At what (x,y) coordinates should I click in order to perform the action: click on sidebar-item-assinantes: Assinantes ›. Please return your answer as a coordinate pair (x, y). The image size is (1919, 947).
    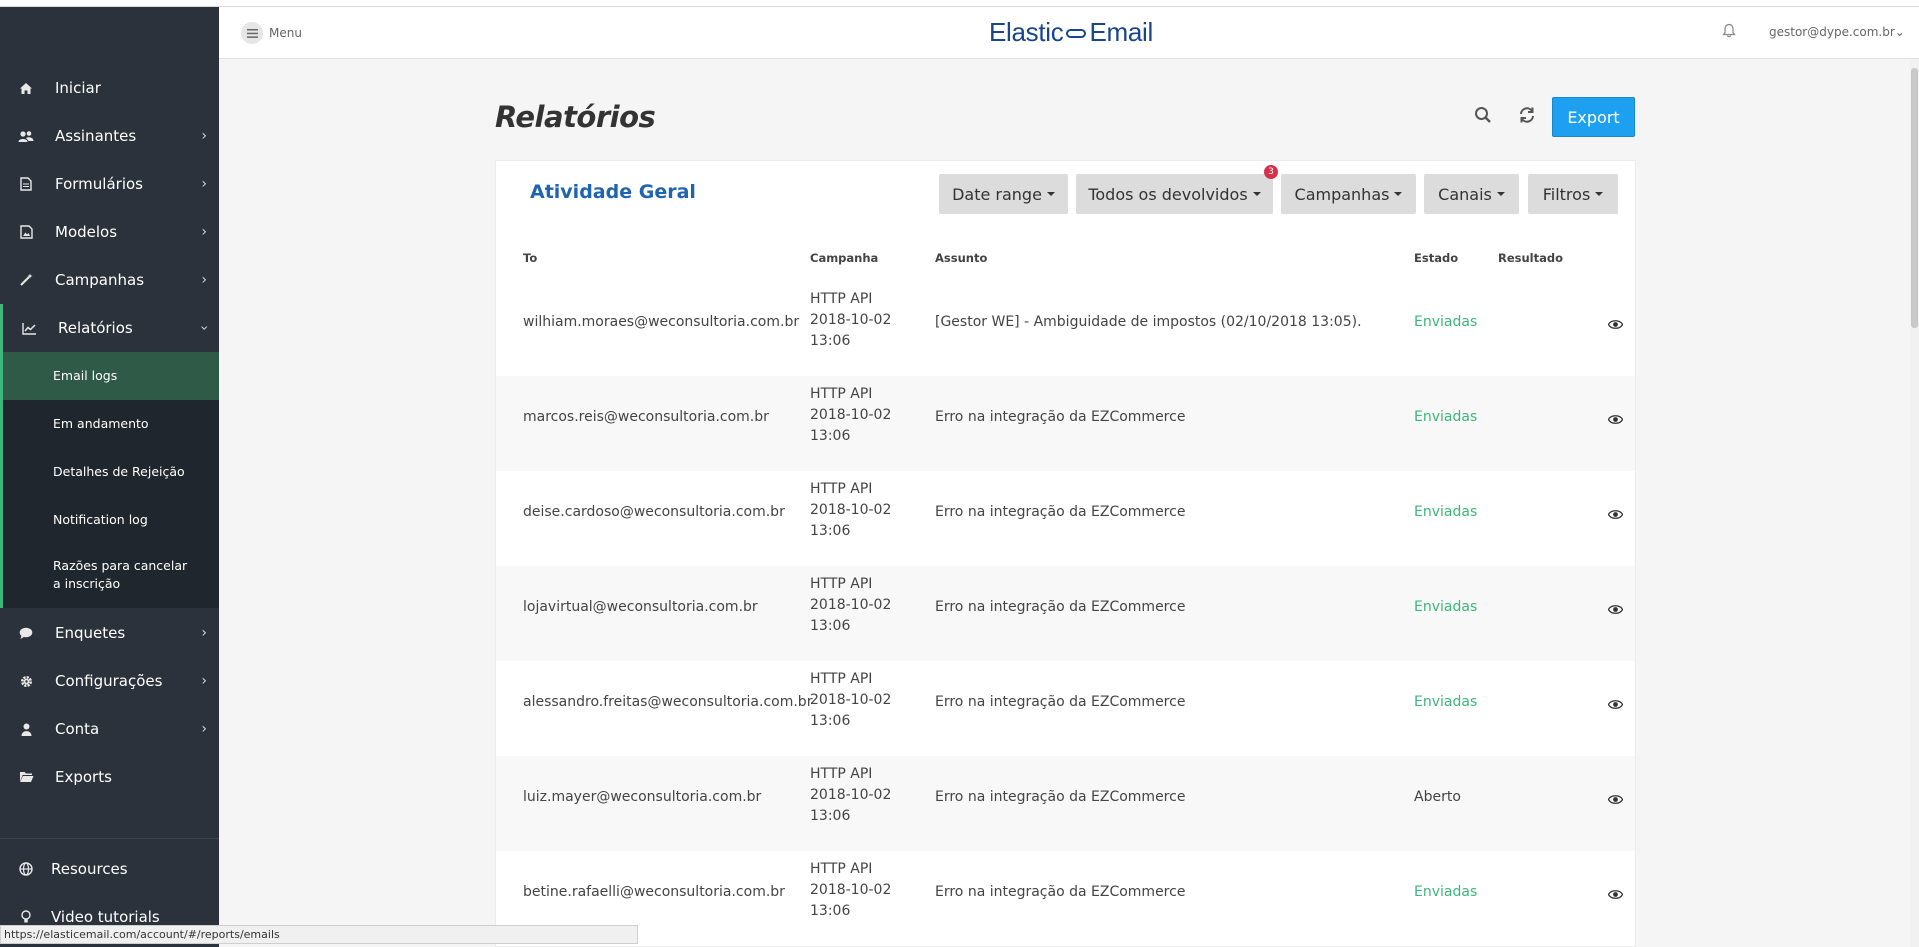
    Looking at the image, I should click on (109, 136).